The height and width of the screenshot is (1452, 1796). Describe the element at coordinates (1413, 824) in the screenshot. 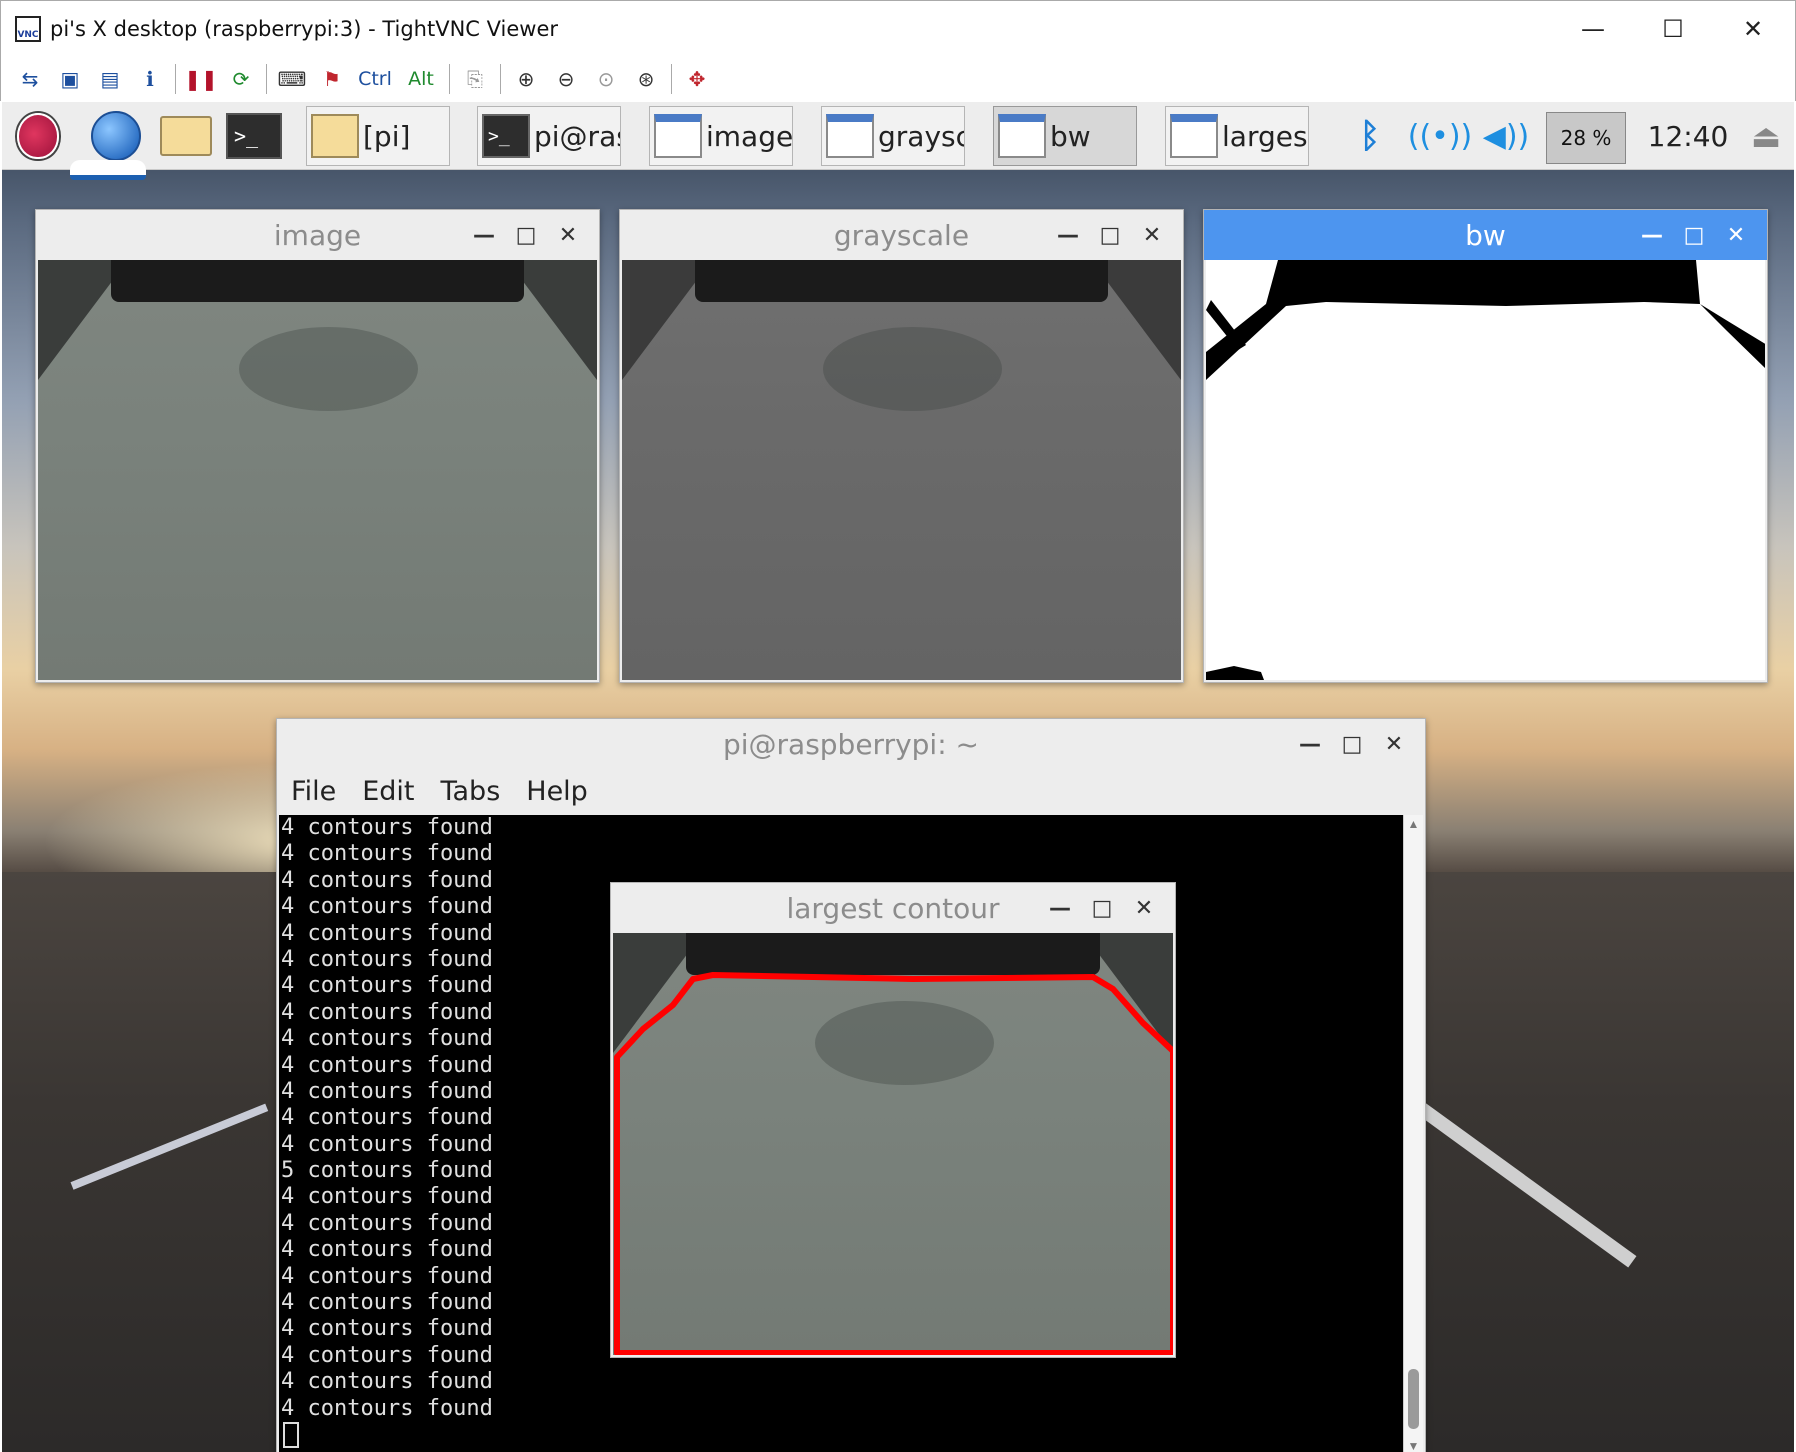

I see `scroll-up-icon: ▲` at that location.